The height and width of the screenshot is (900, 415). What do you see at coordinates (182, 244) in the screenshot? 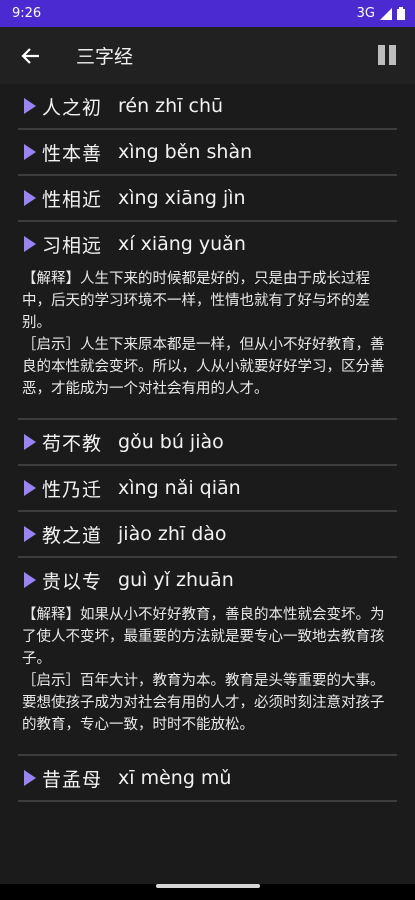
I see `verse-pinyin: xí xiāng yuǎn` at bounding box center [182, 244].